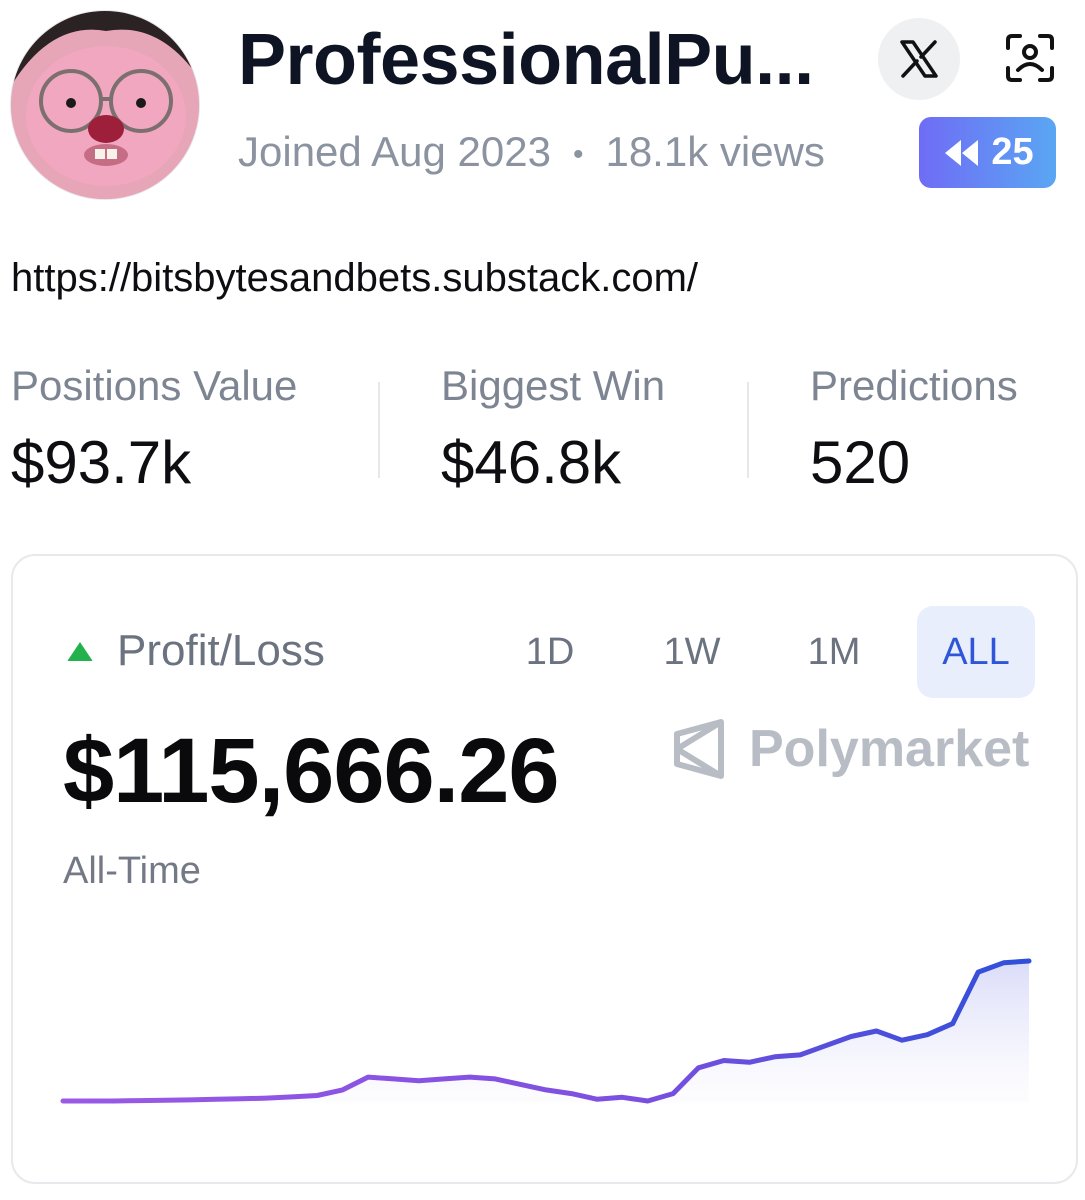 The image size is (1085, 1200). I want to click on range-1w: 1W, so click(692, 652).